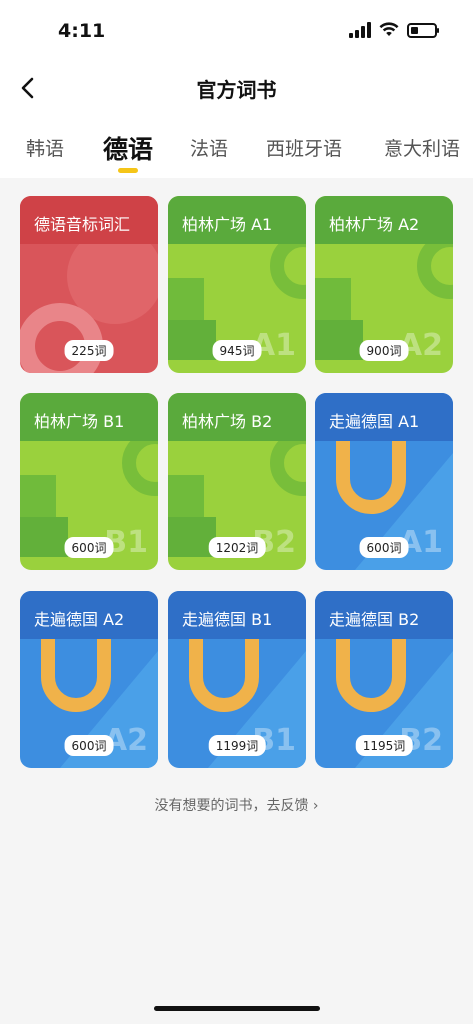 The image size is (473, 1024). I want to click on nav-bar: 官方词书, so click(236, 89).